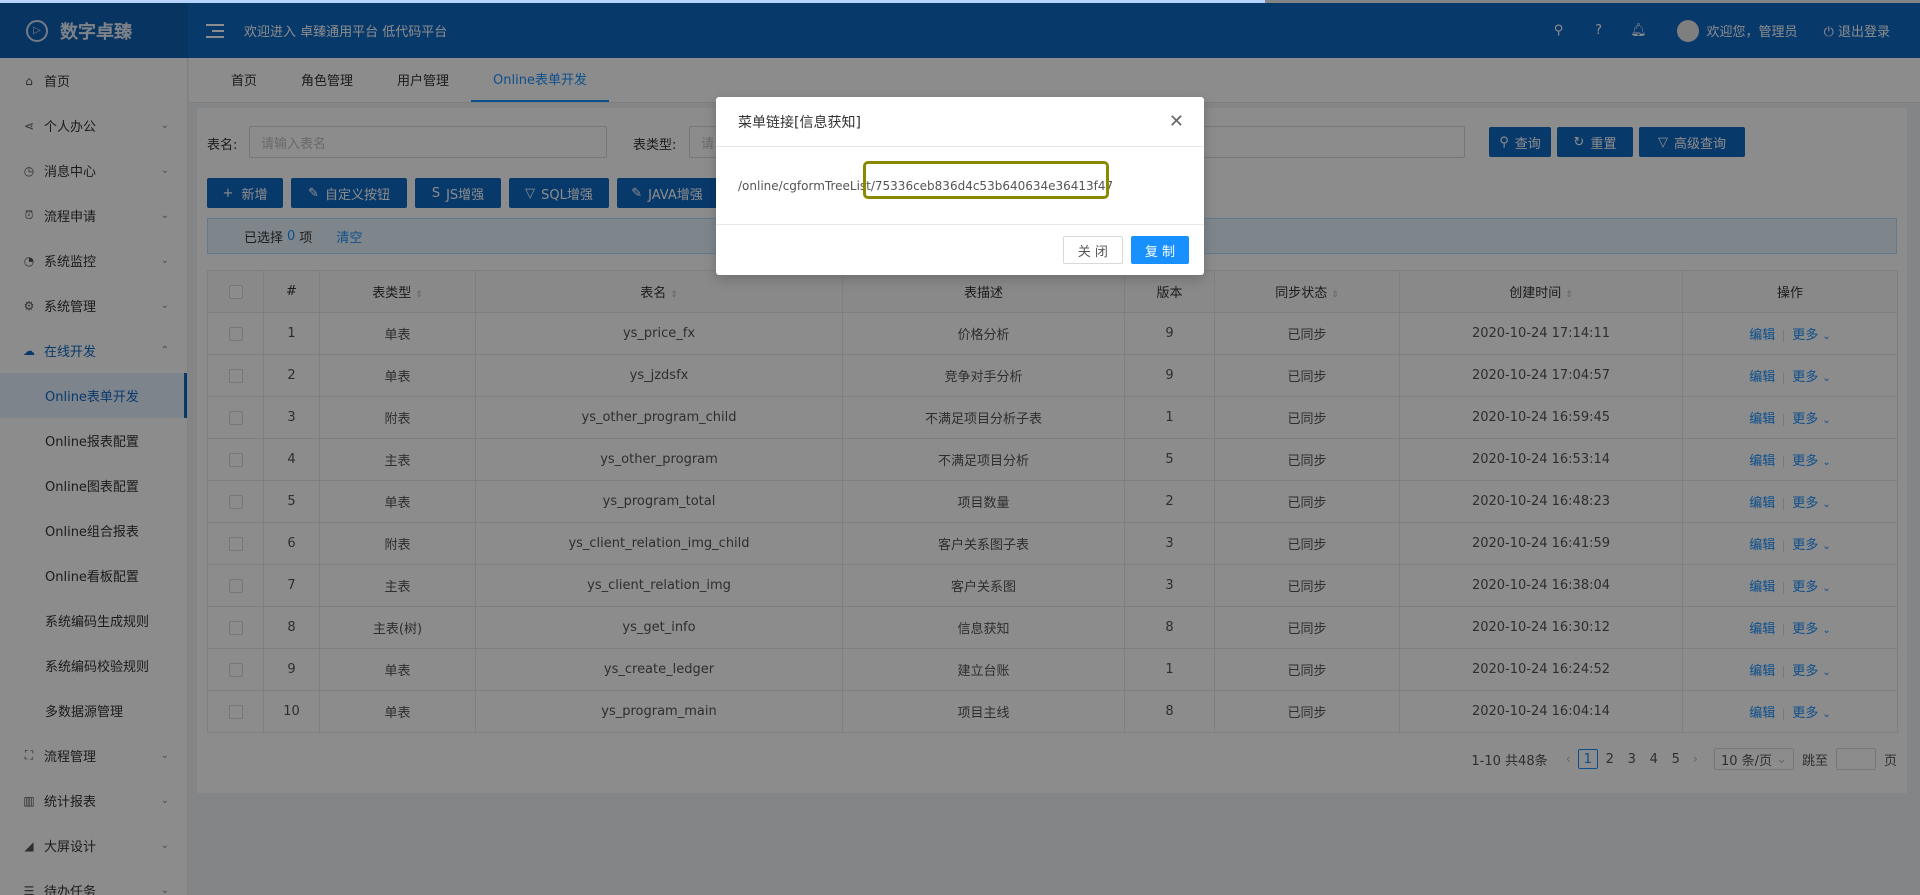 This screenshot has height=895, width=1920. Describe the element at coordinates (960, 250) in the screenshot. I see `modal-footer: 关 闭 复 制` at that location.